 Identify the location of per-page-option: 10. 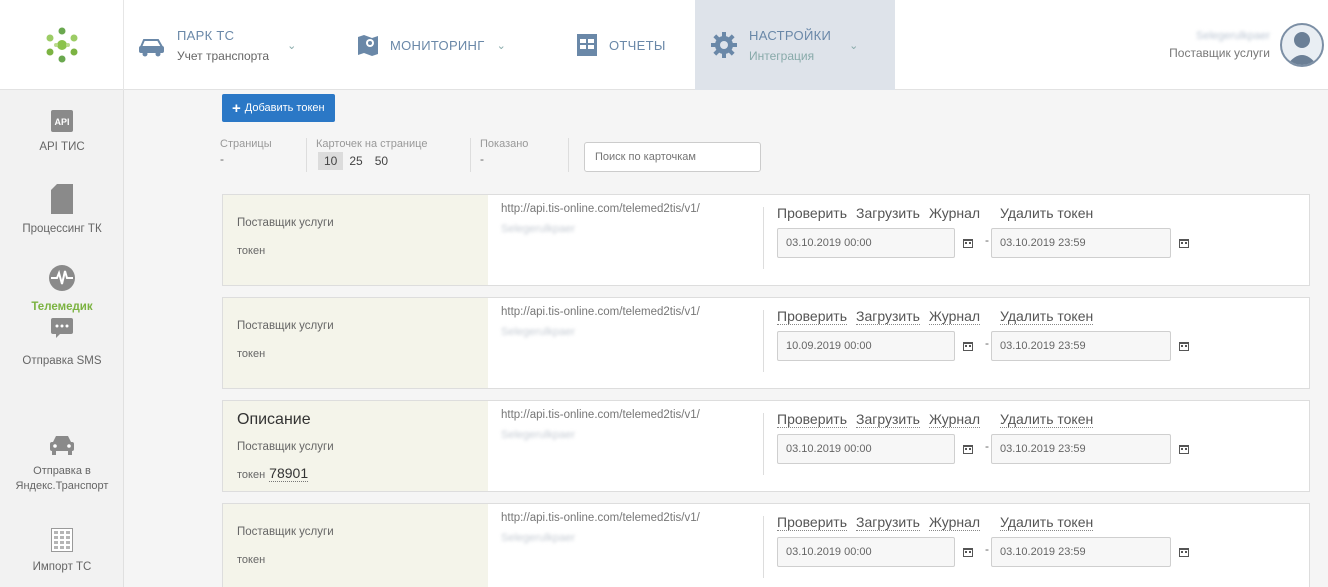
(331, 161).